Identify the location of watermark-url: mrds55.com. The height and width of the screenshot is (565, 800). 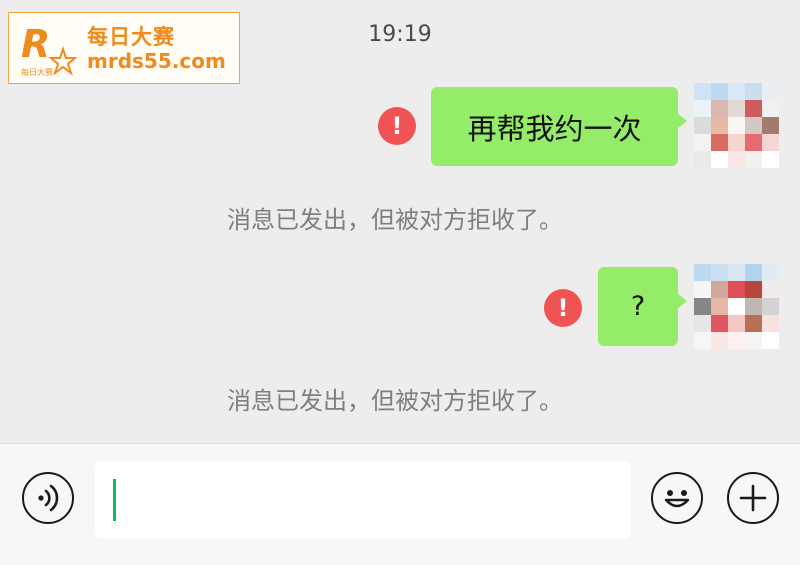
(156, 61).